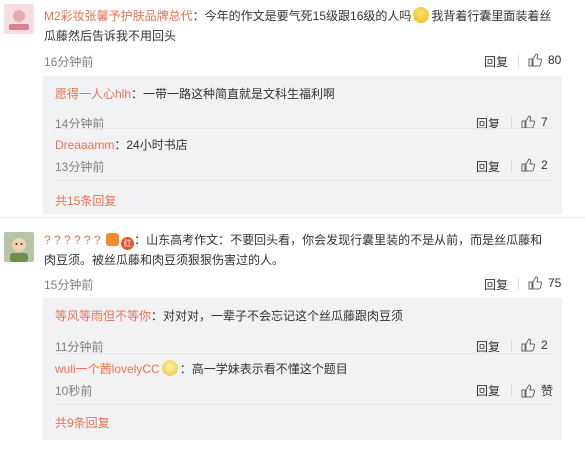 The image size is (585, 451). Describe the element at coordinates (555, 60) in the screenshot. I see `like-count: 80` at that location.